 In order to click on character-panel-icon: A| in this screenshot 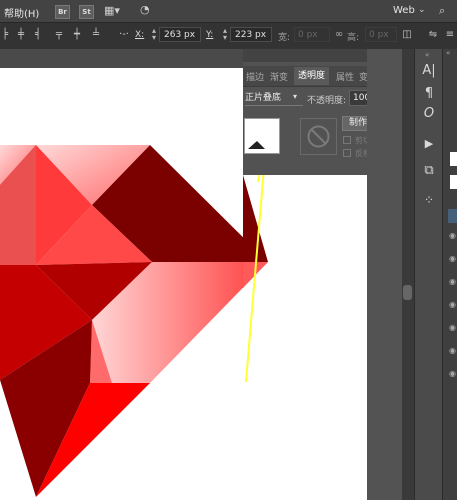, I will do `click(429, 71)`.